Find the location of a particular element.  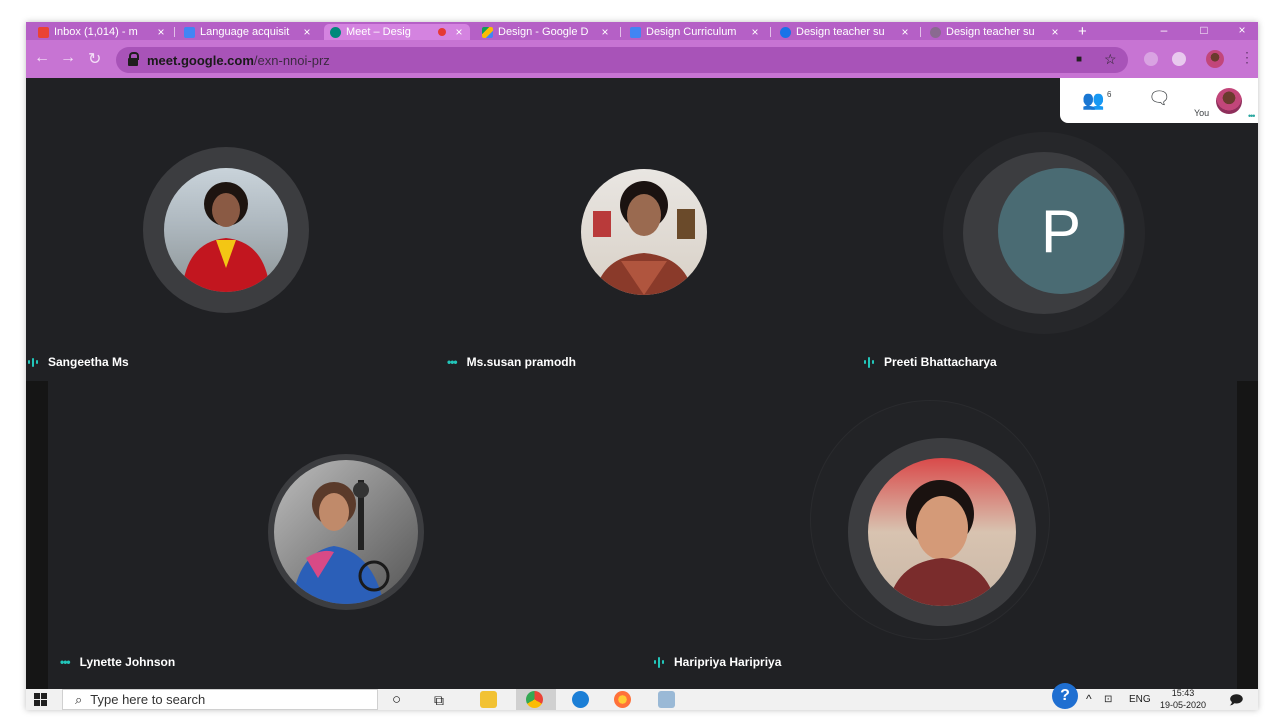

new-tab-button: + is located at coordinates (1082, 31).